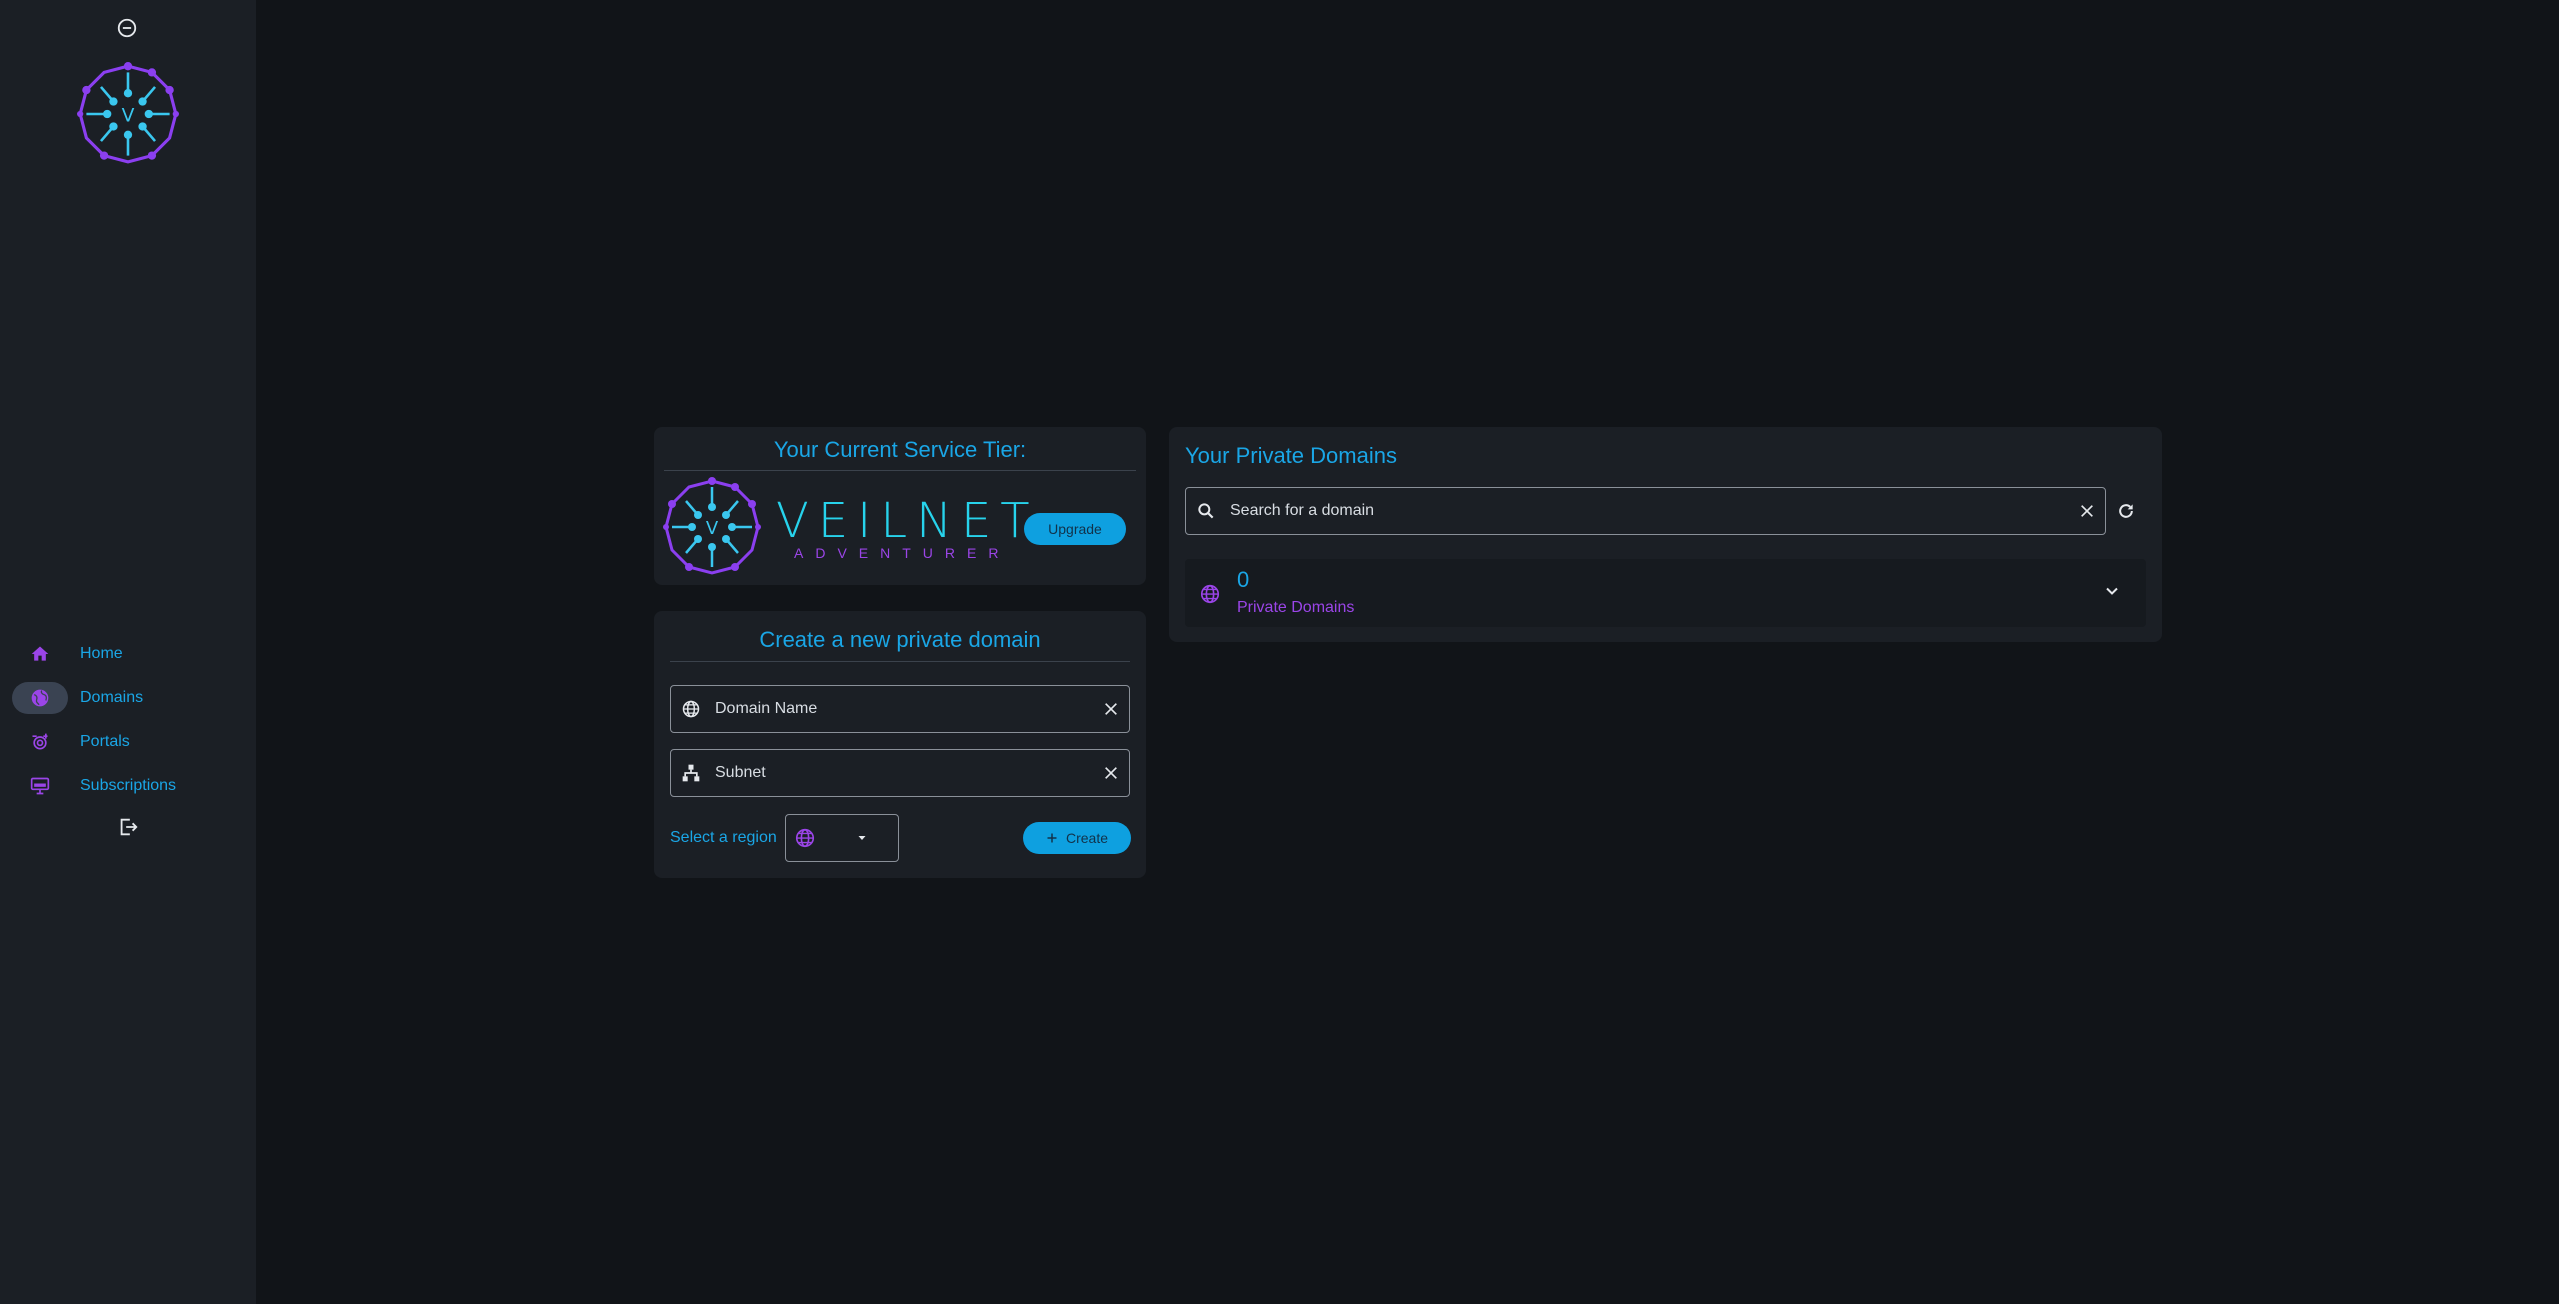 The width and height of the screenshot is (2559, 1304). I want to click on minus-circle-icon, so click(127, 28).